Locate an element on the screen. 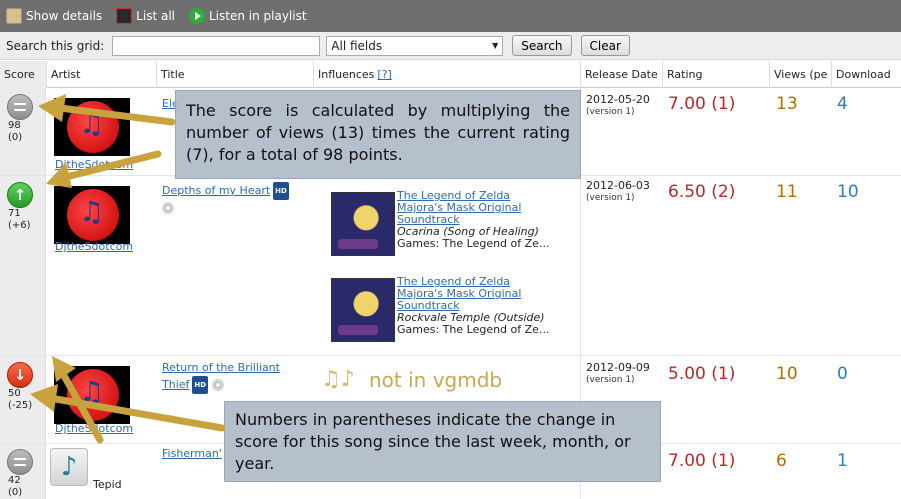  download-value: 4 is located at coordinates (842, 104).